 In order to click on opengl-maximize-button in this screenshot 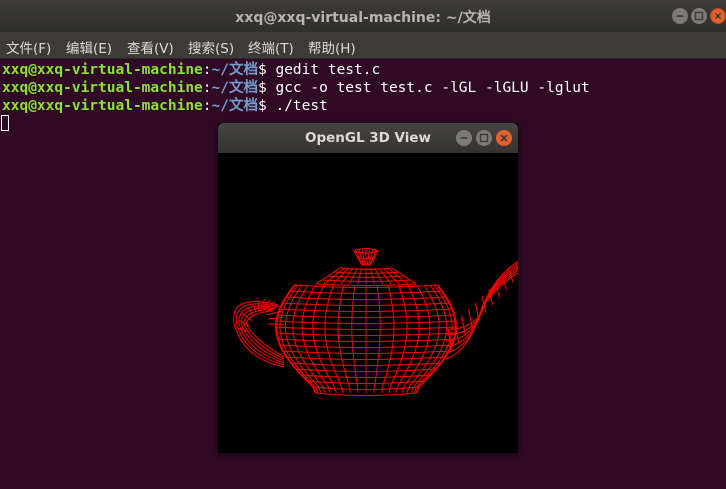, I will do `click(484, 138)`.